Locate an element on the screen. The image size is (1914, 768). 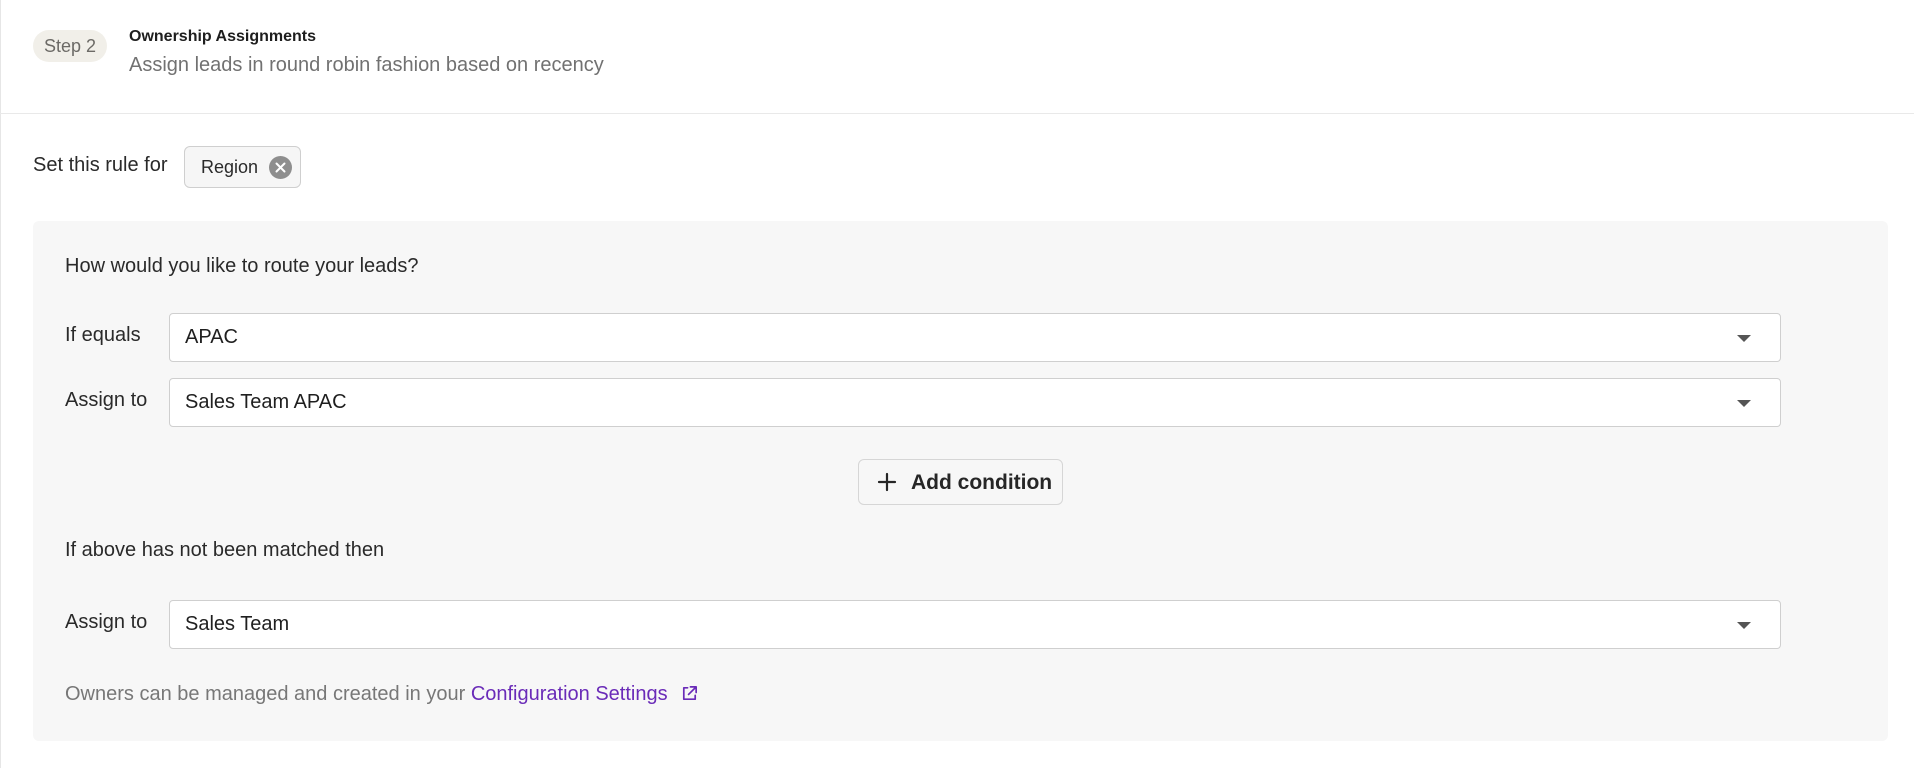
step-title: Ownership Assignments is located at coordinates (222, 36).